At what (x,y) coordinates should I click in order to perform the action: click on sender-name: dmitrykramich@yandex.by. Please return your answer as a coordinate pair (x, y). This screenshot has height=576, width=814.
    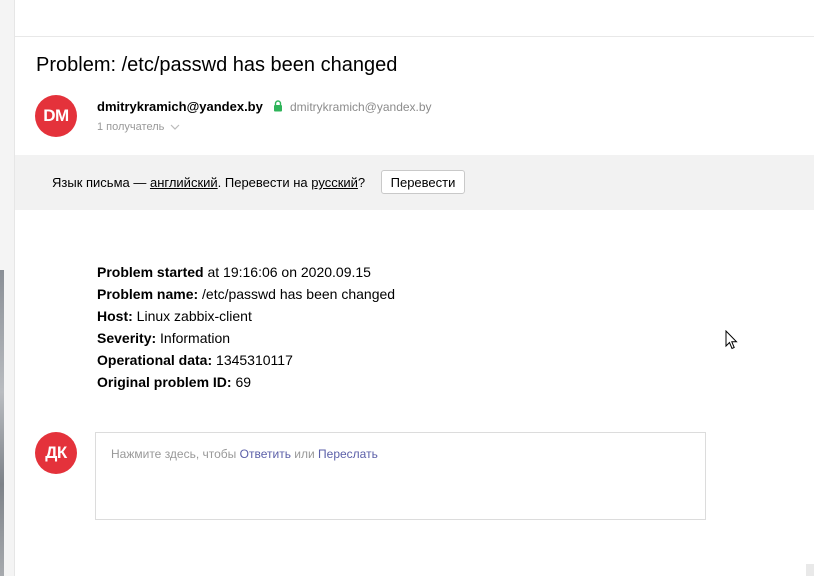
    Looking at the image, I should click on (180, 106).